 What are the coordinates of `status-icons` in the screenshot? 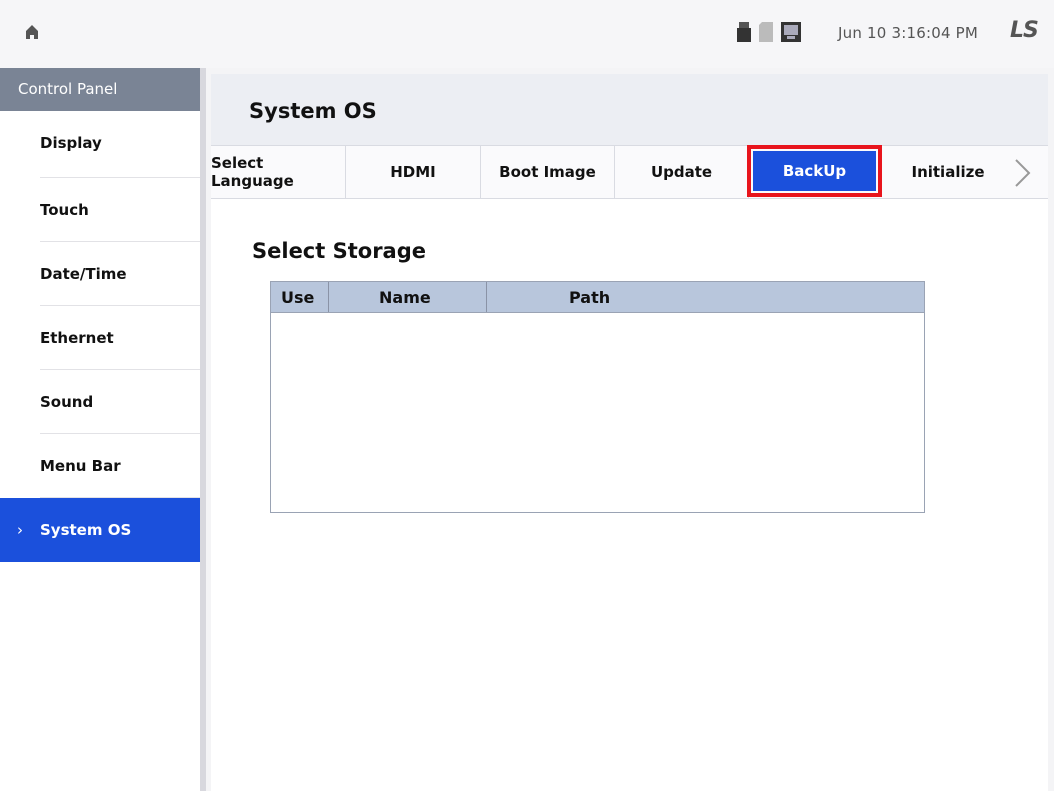 It's located at (769, 32).